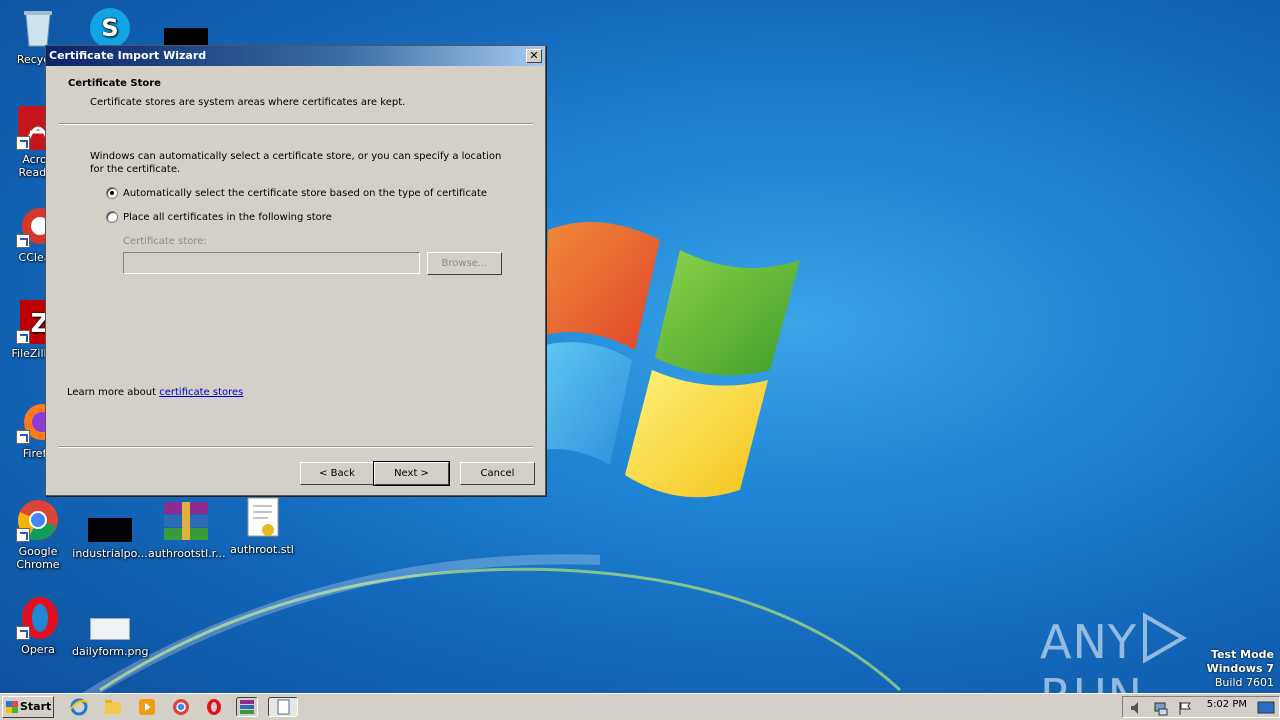  Describe the element at coordinates (113, 392) in the screenshot. I see `learn-more-prefix: Learn more about` at that location.